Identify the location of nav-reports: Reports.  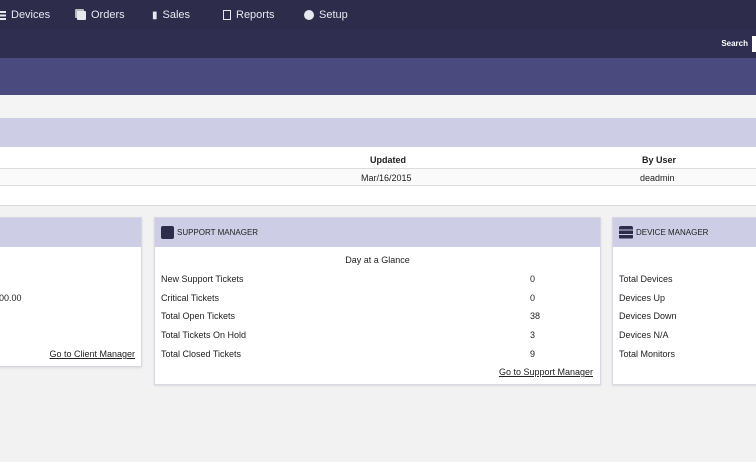
(249, 15).